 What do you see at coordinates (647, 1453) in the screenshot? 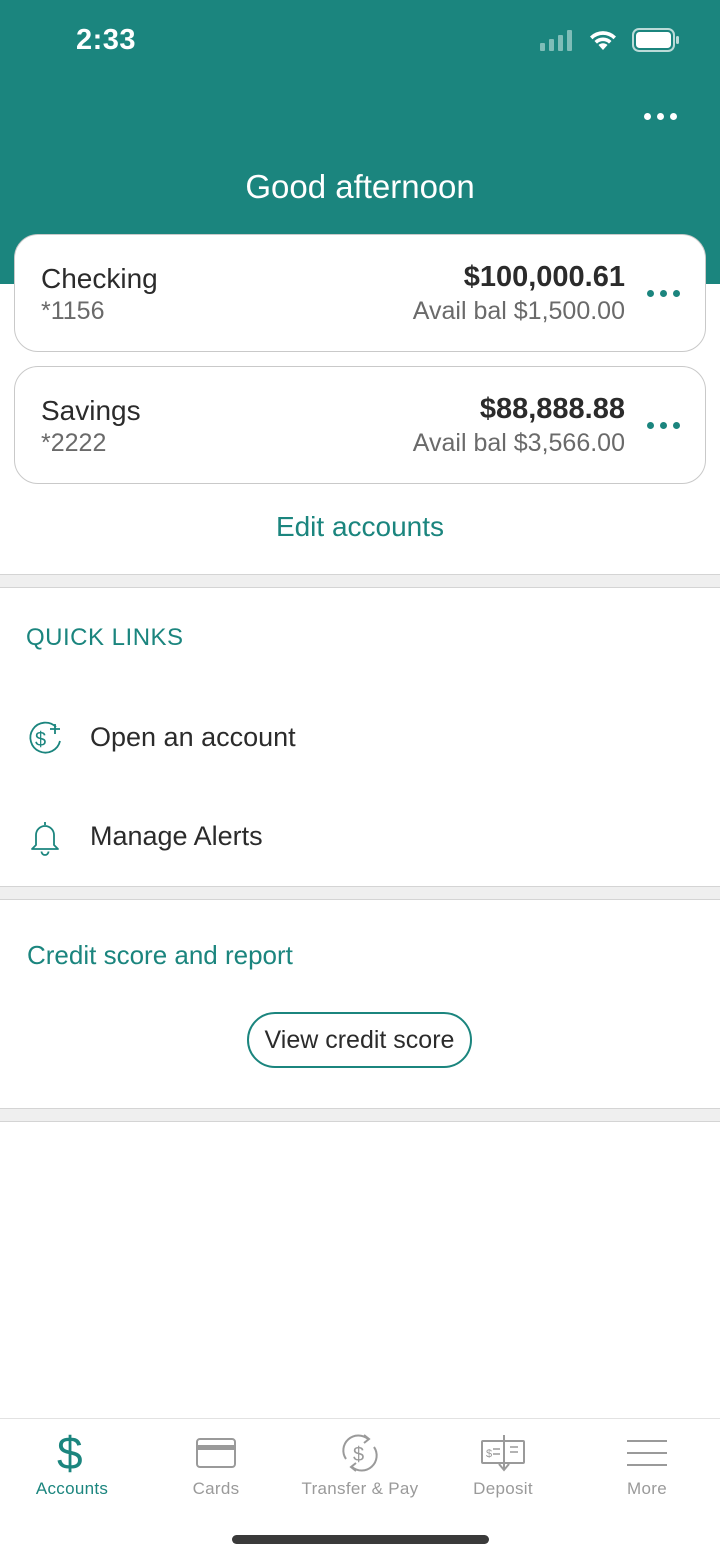
I see `menu-icon` at bounding box center [647, 1453].